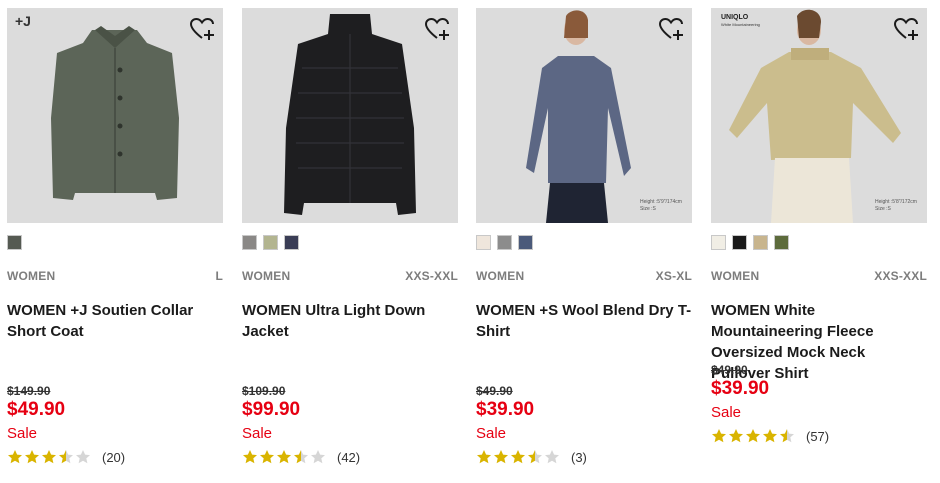 The width and height of the screenshot is (940, 483). I want to click on product-image: Height :5'9"/174cm Size :S, so click(584, 115).